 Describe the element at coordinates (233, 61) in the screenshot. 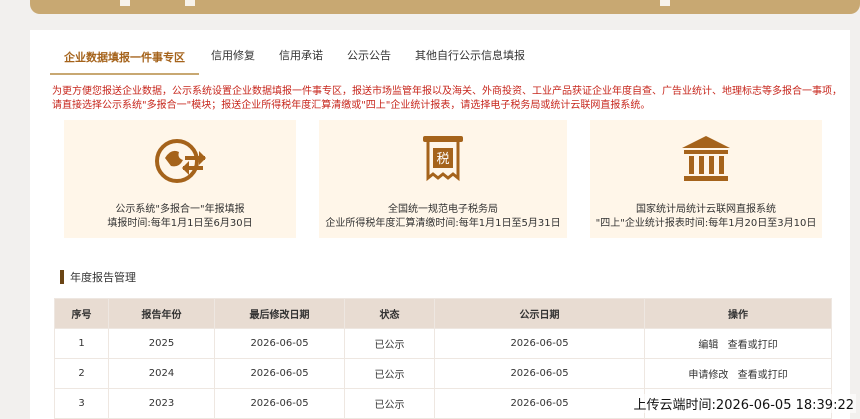

I see `tab-credit-repair: 信用修复` at that location.